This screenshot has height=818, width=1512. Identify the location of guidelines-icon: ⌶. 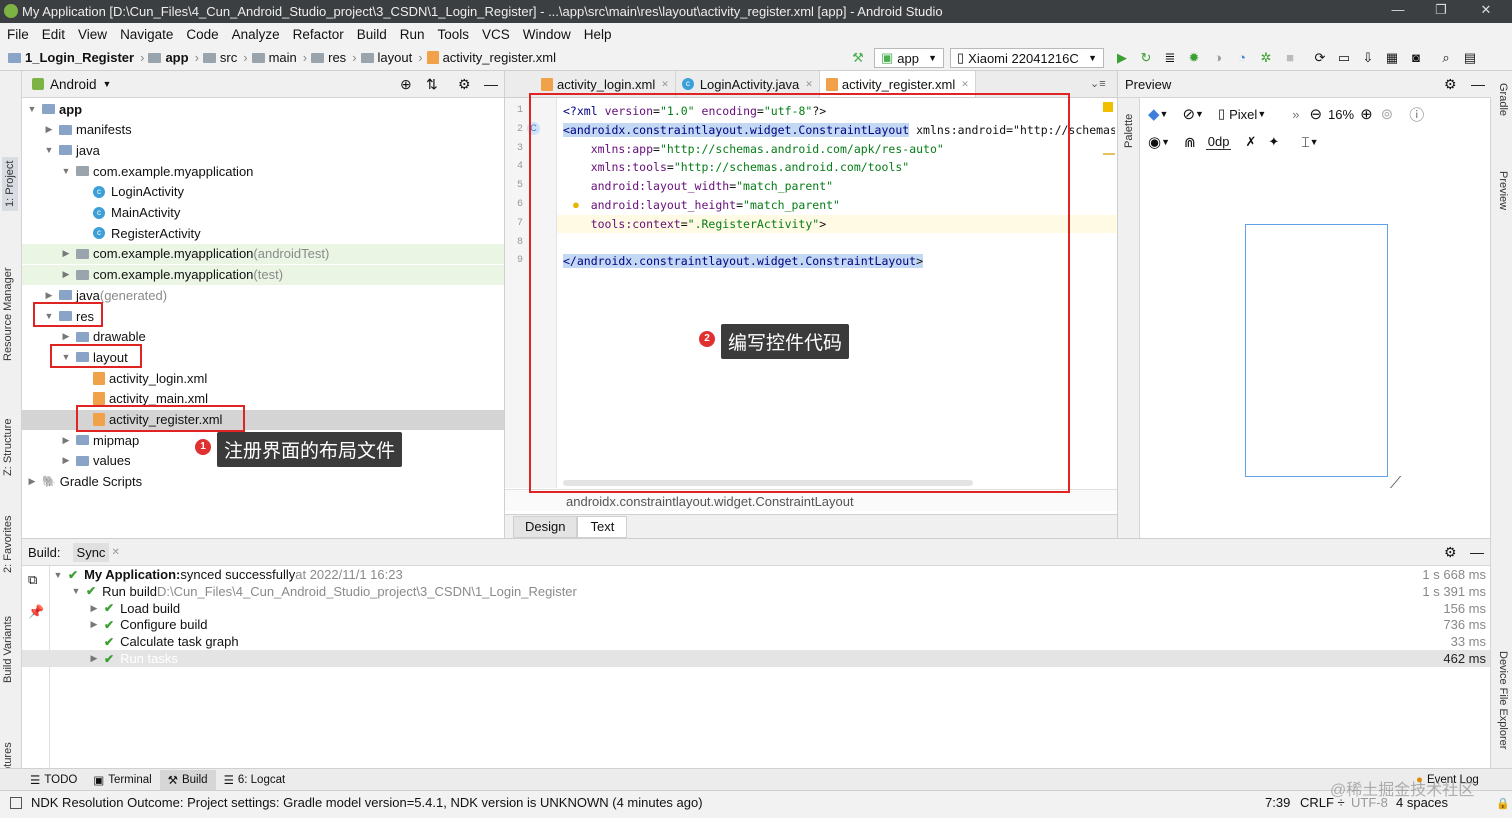
(1305, 142).